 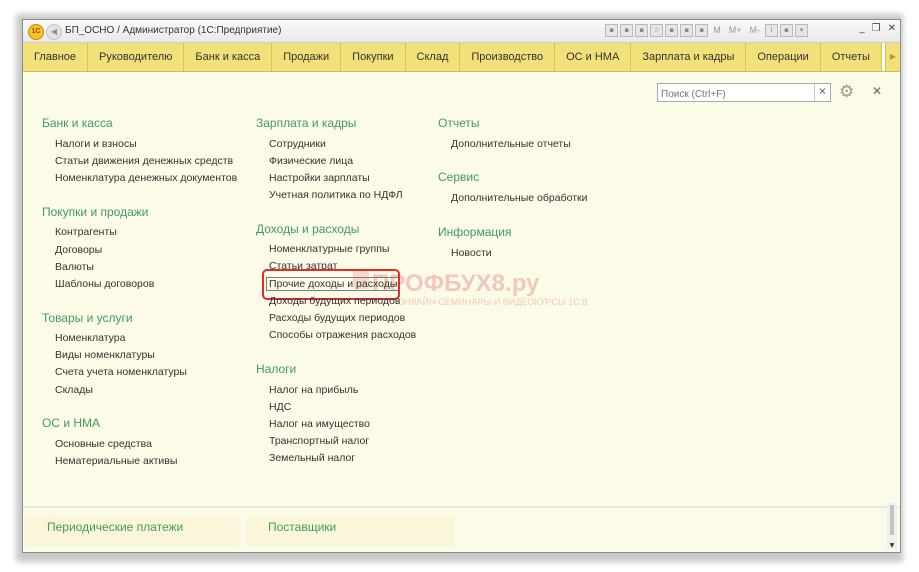 What do you see at coordinates (144, 161) in the screenshot?
I see `link-cash-flow-items: Статьи движения денежных средств` at bounding box center [144, 161].